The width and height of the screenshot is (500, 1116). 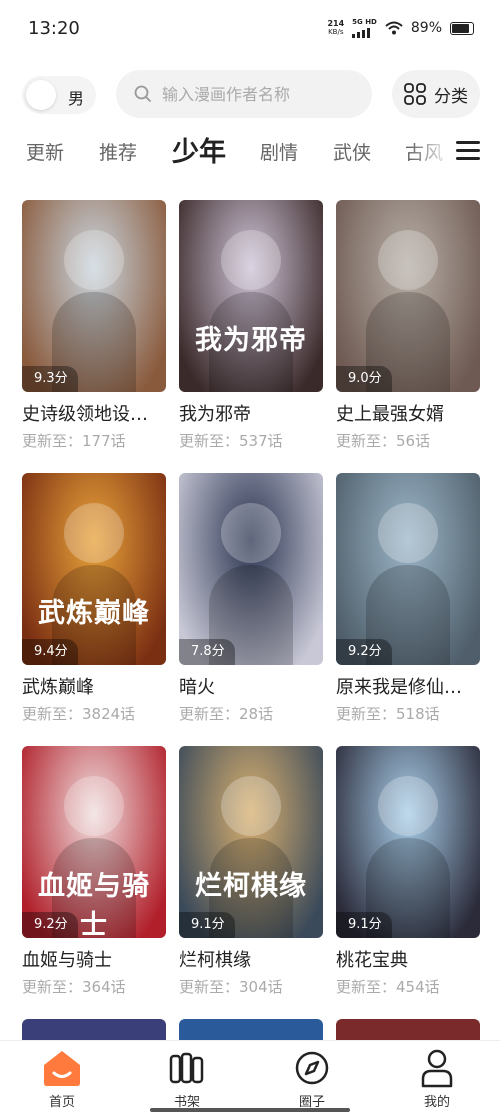 I want to click on network-speed-value: 214, so click(x=336, y=23).